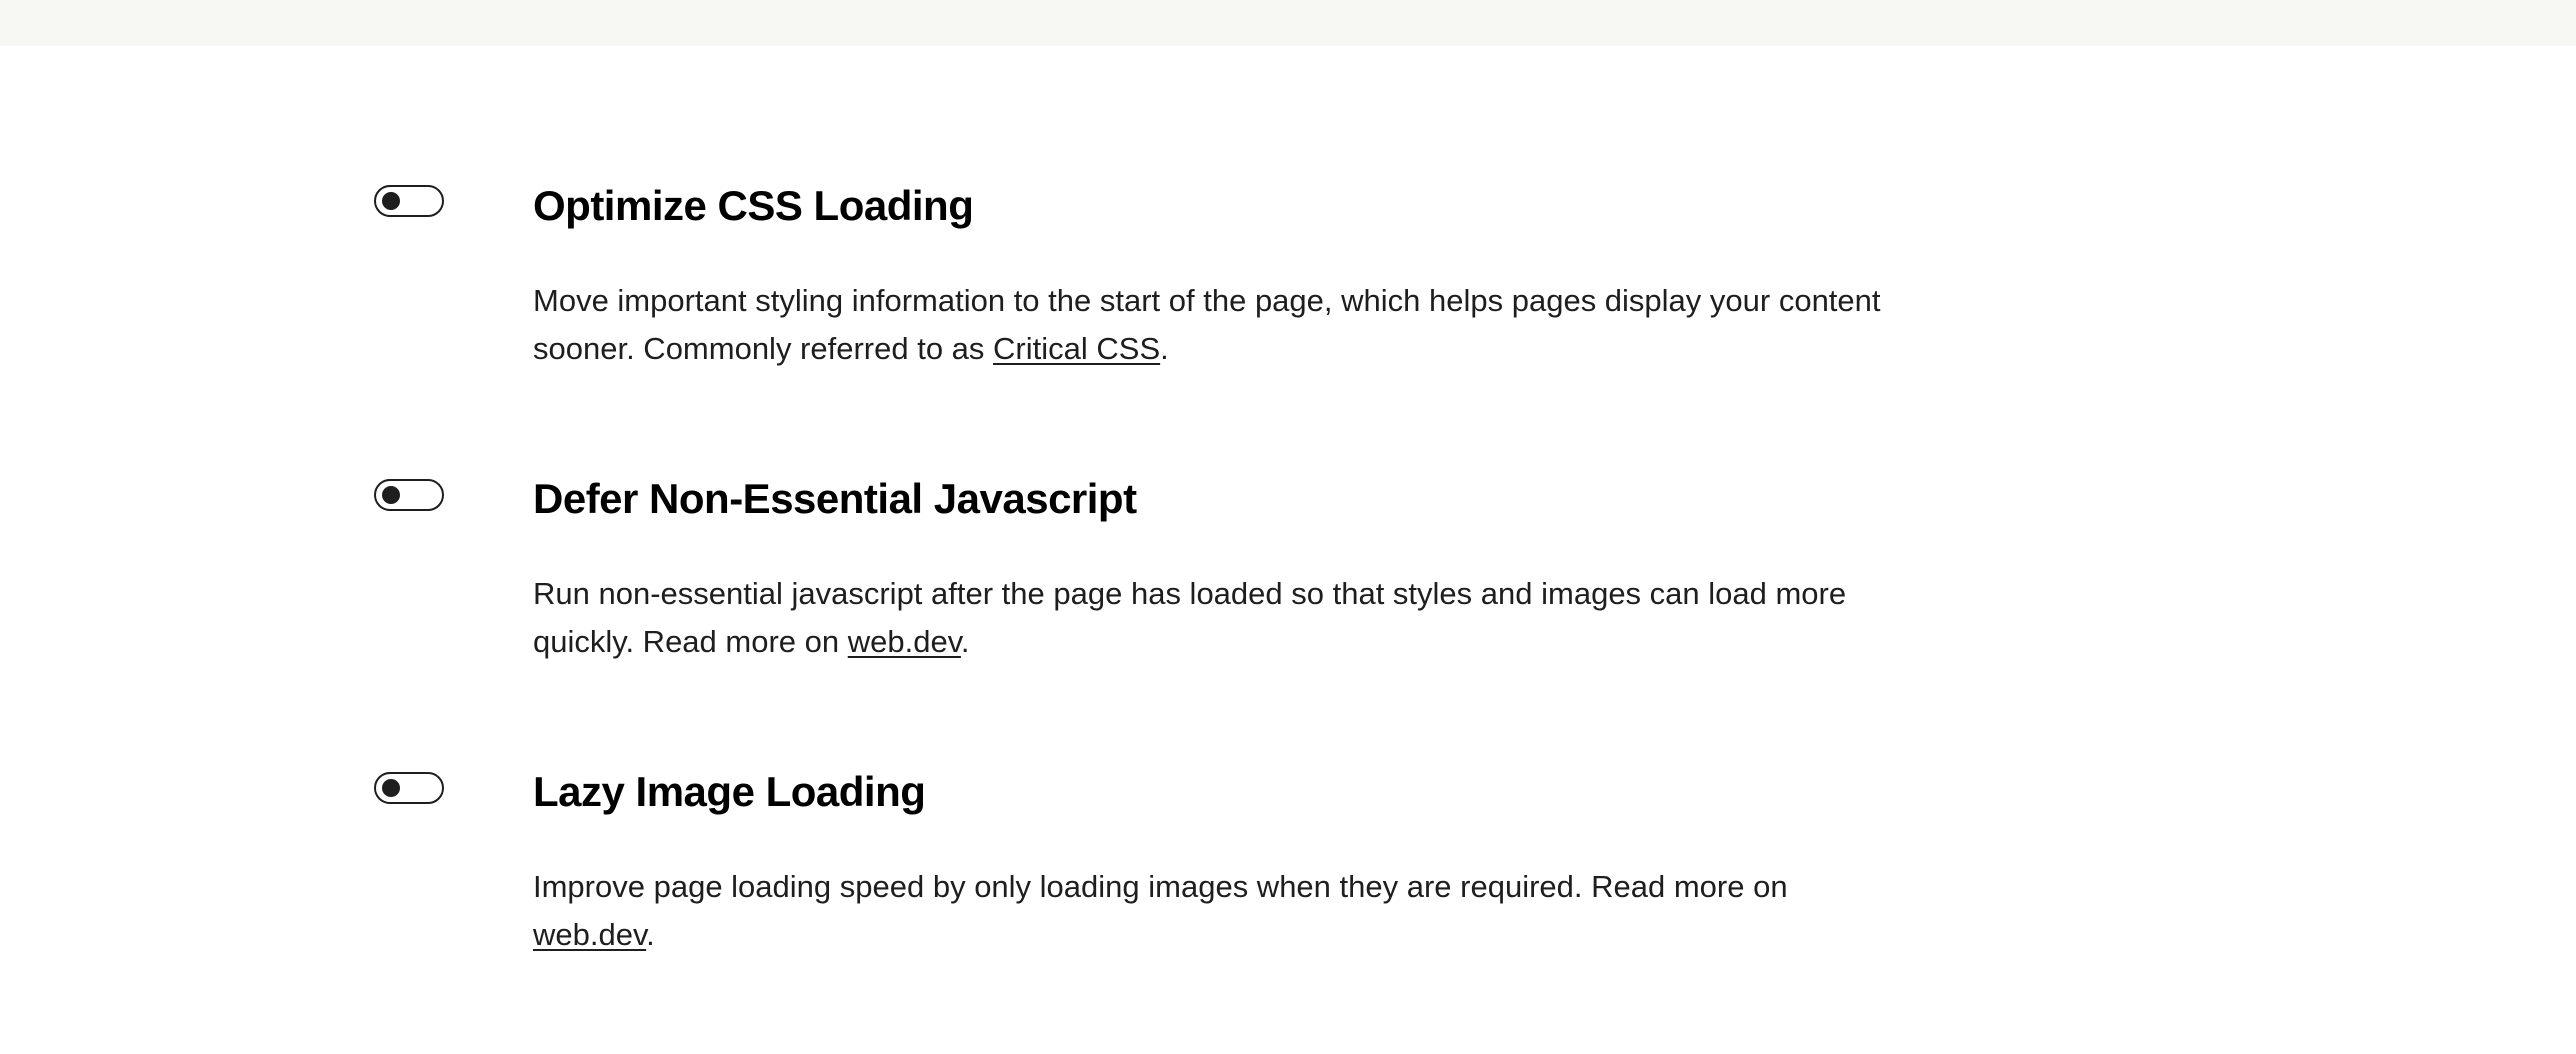 The height and width of the screenshot is (1054, 2576). What do you see at coordinates (835, 498) in the screenshot?
I see `defer-js-title: Defer Non-Essential Javascript` at bounding box center [835, 498].